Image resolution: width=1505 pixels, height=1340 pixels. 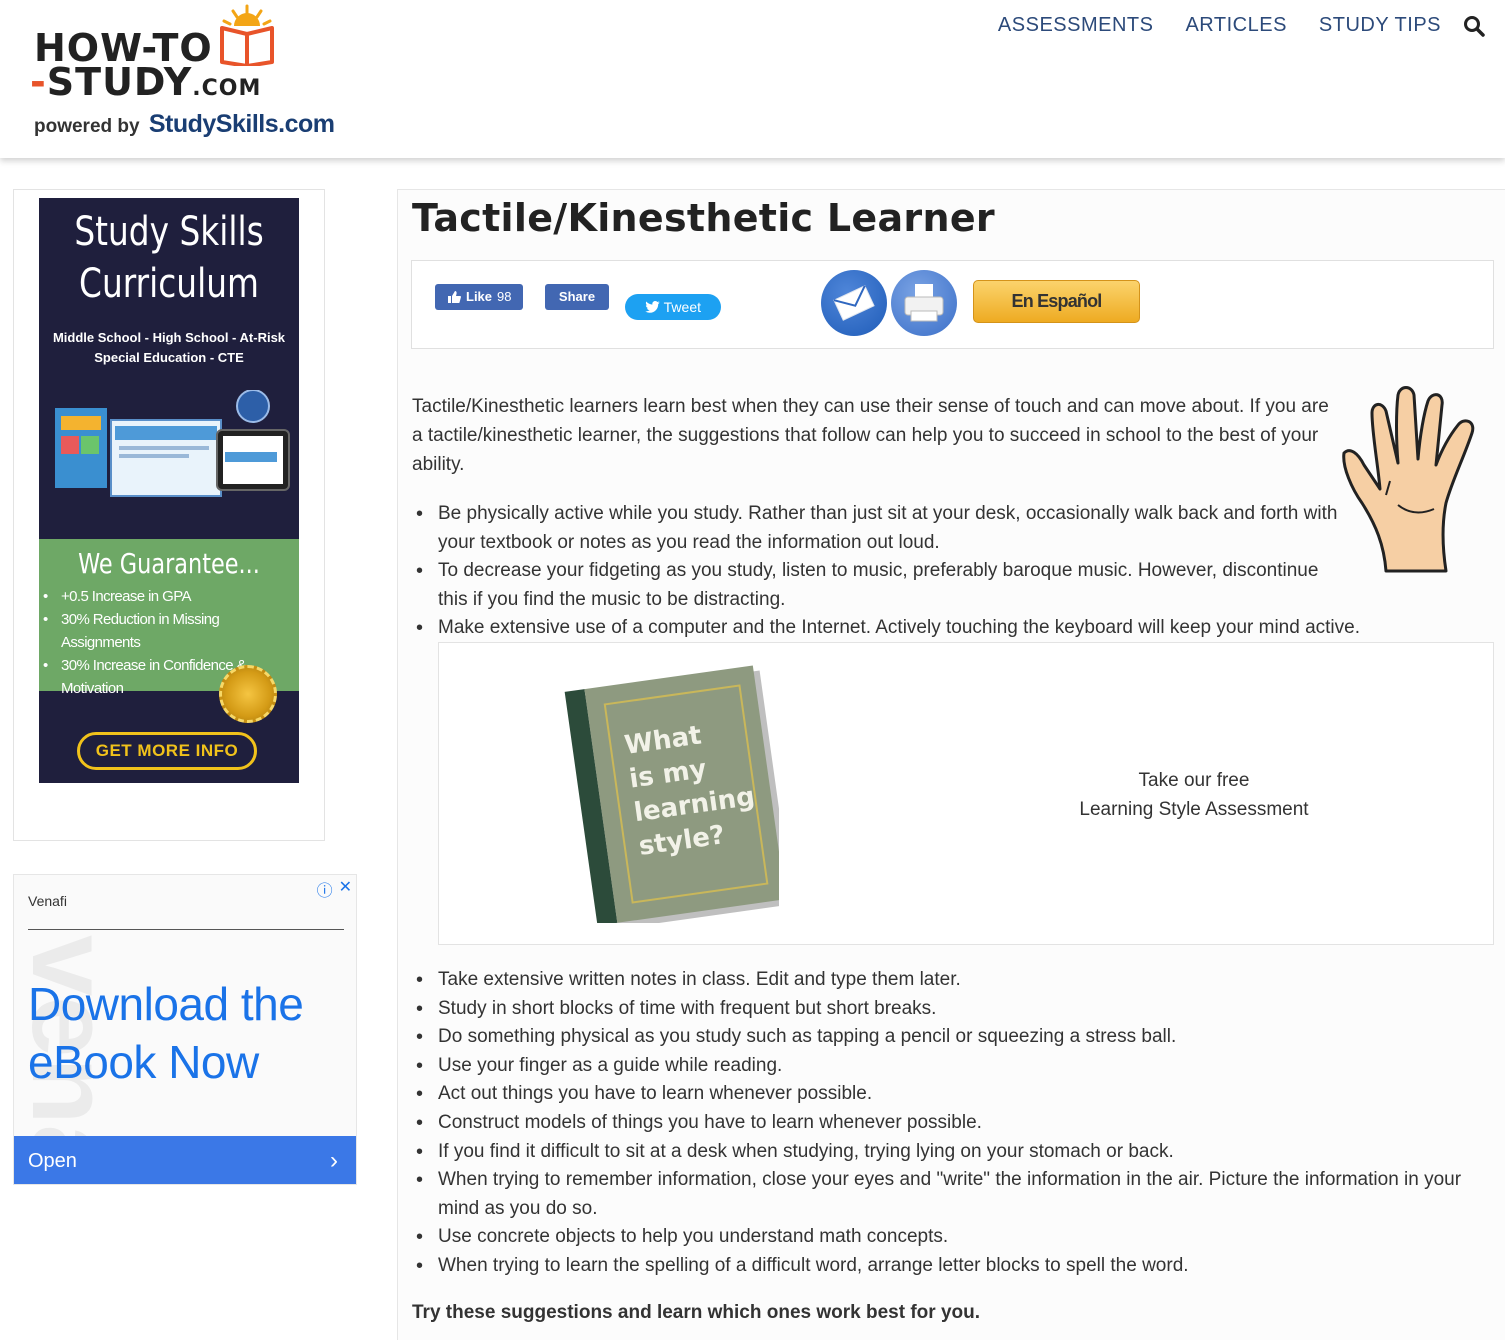 What do you see at coordinates (325, 889) in the screenshot?
I see `ad-info-icon: ⓘ` at bounding box center [325, 889].